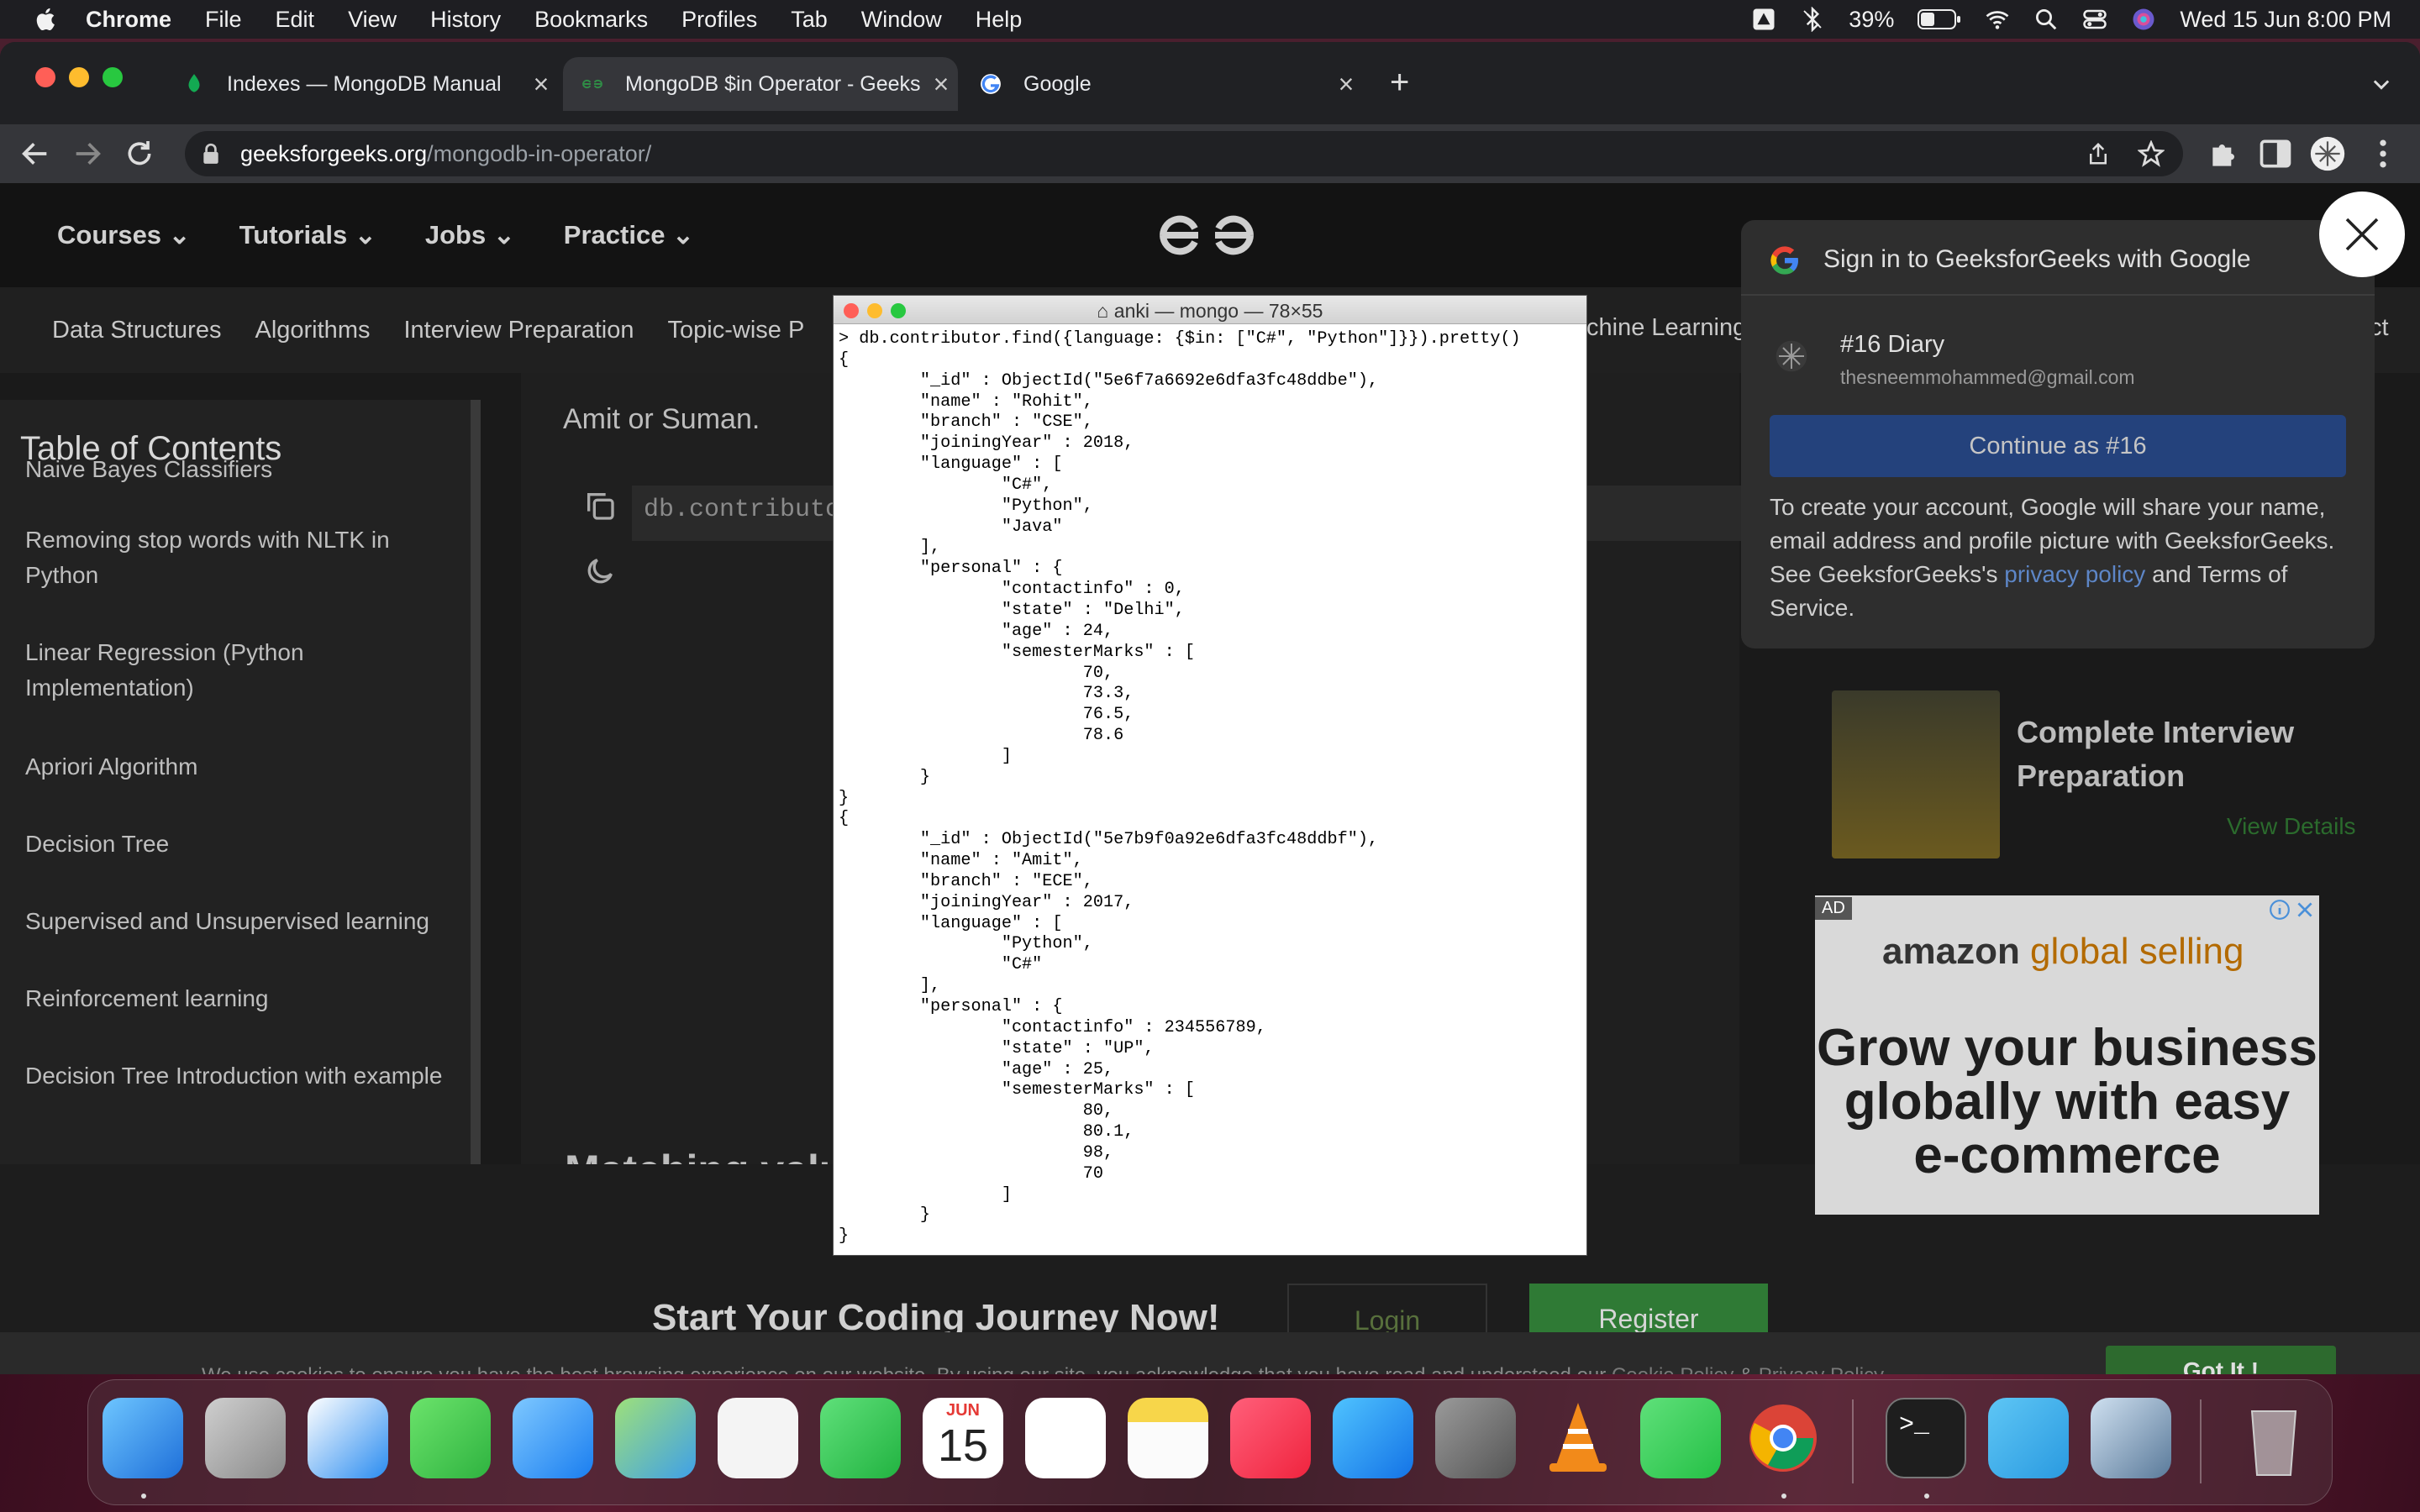  Describe the element at coordinates (761, 84) in the screenshot. I see `tab-mongodb-in-operator: MongoDB $in Operator - Geeks ×` at that location.